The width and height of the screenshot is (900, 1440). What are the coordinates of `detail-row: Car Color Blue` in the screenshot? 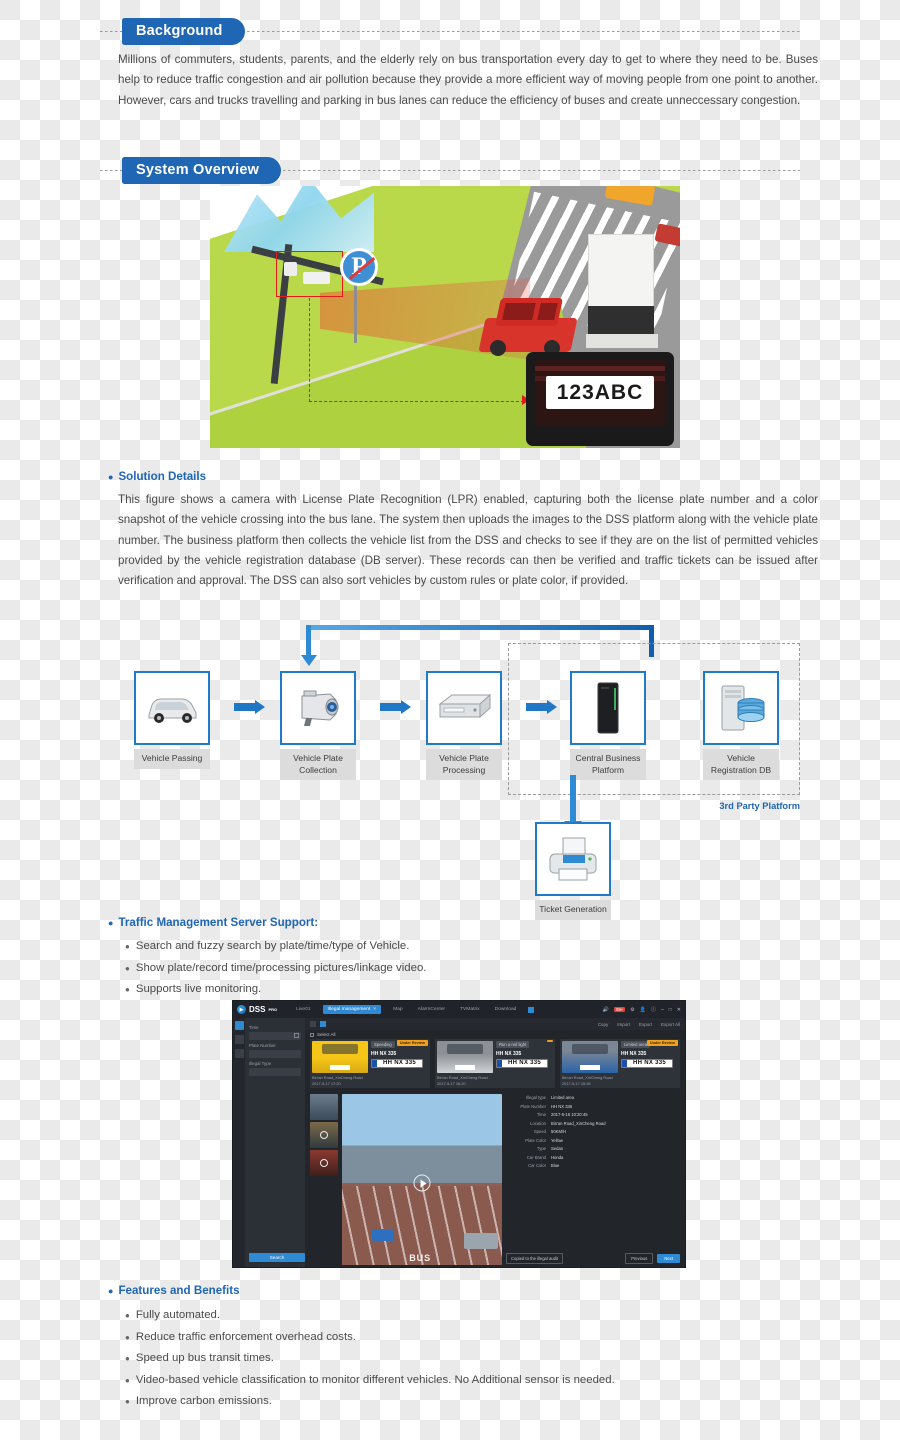 It's located at (595, 1166).